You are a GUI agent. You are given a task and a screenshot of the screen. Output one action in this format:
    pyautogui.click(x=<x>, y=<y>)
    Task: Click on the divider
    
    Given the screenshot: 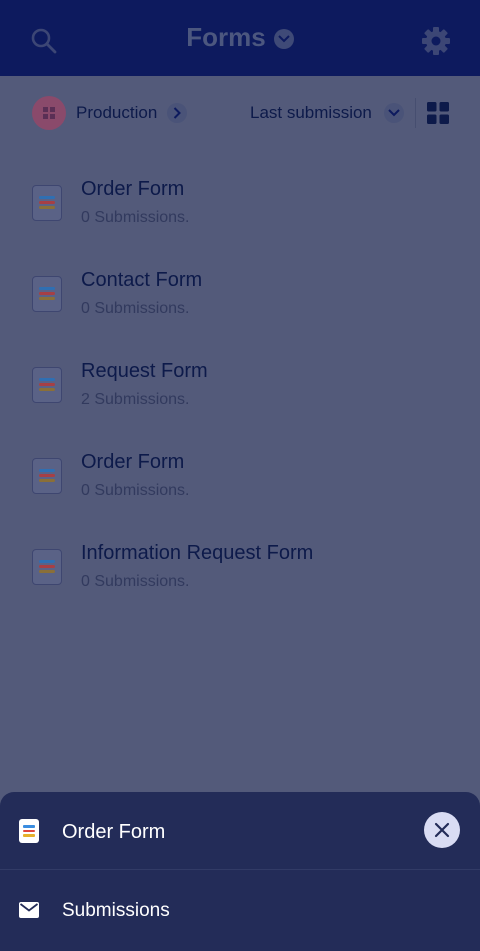 What is the action you would take?
    pyautogui.click(x=415, y=113)
    